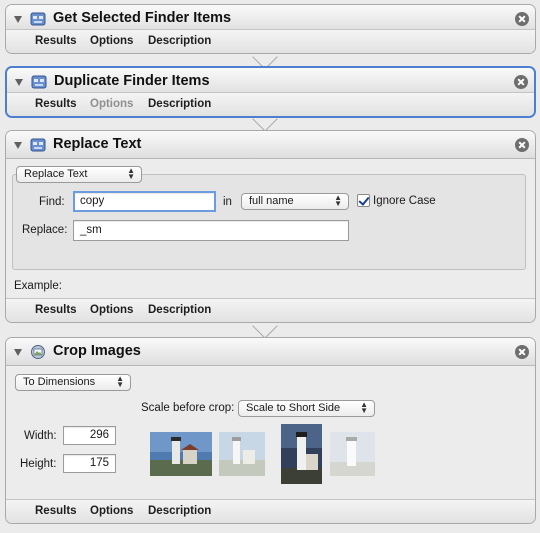 Image resolution: width=540 pixels, height=533 pixels. I want to click on height-field: 175, so click(89, 463).